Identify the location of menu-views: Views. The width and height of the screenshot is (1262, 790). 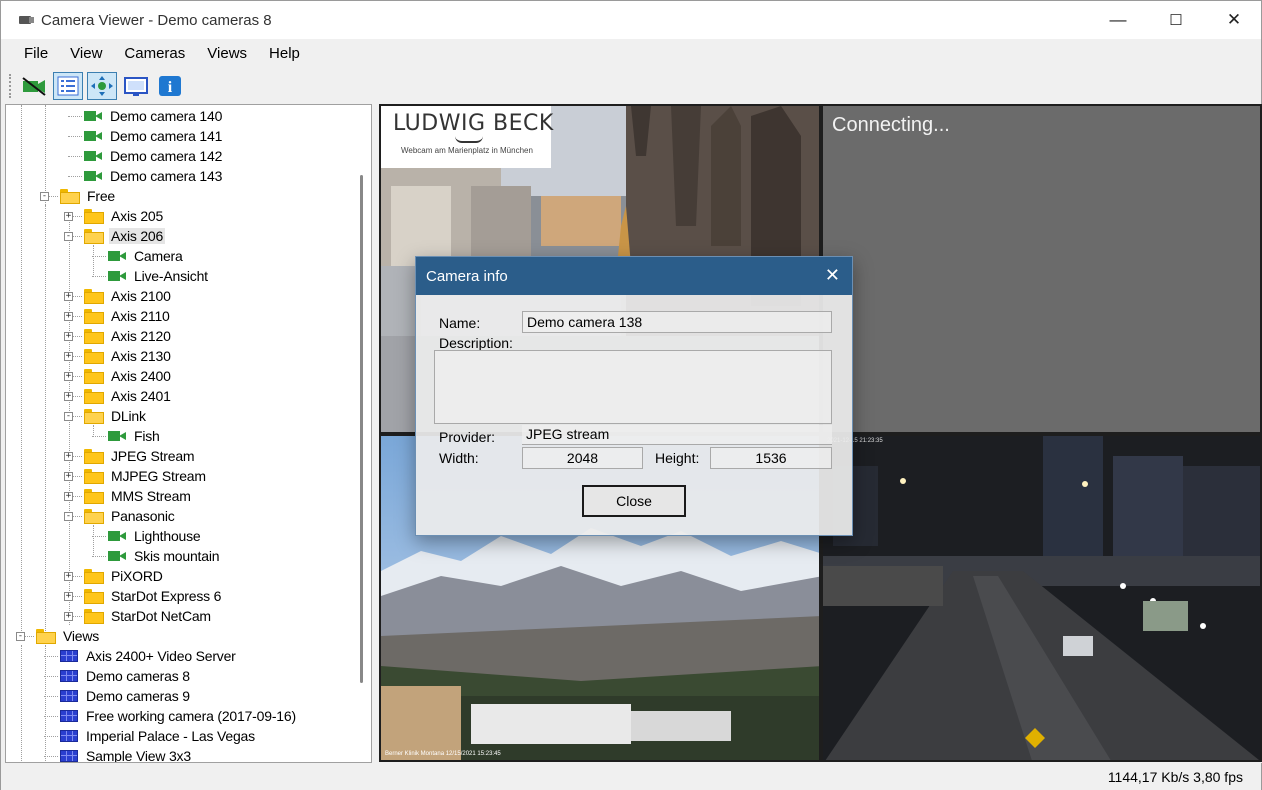
(227, 54).